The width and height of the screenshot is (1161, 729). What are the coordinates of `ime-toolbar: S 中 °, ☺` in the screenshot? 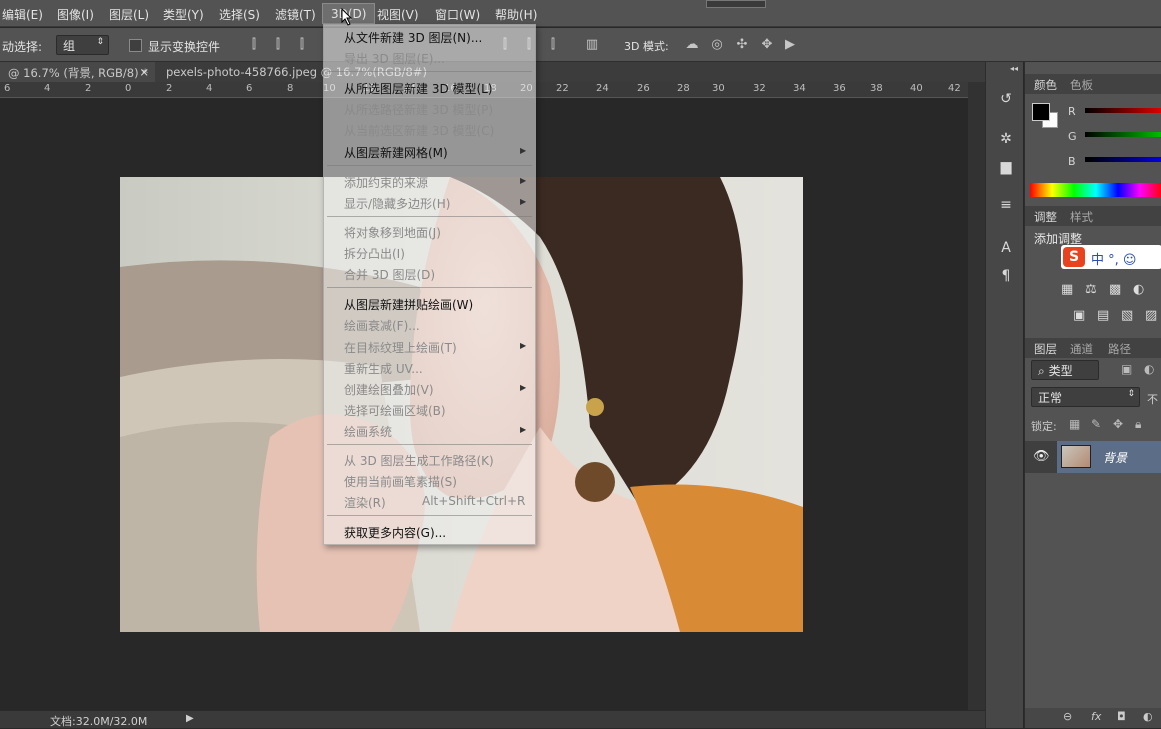 It's located at (1111, 257).